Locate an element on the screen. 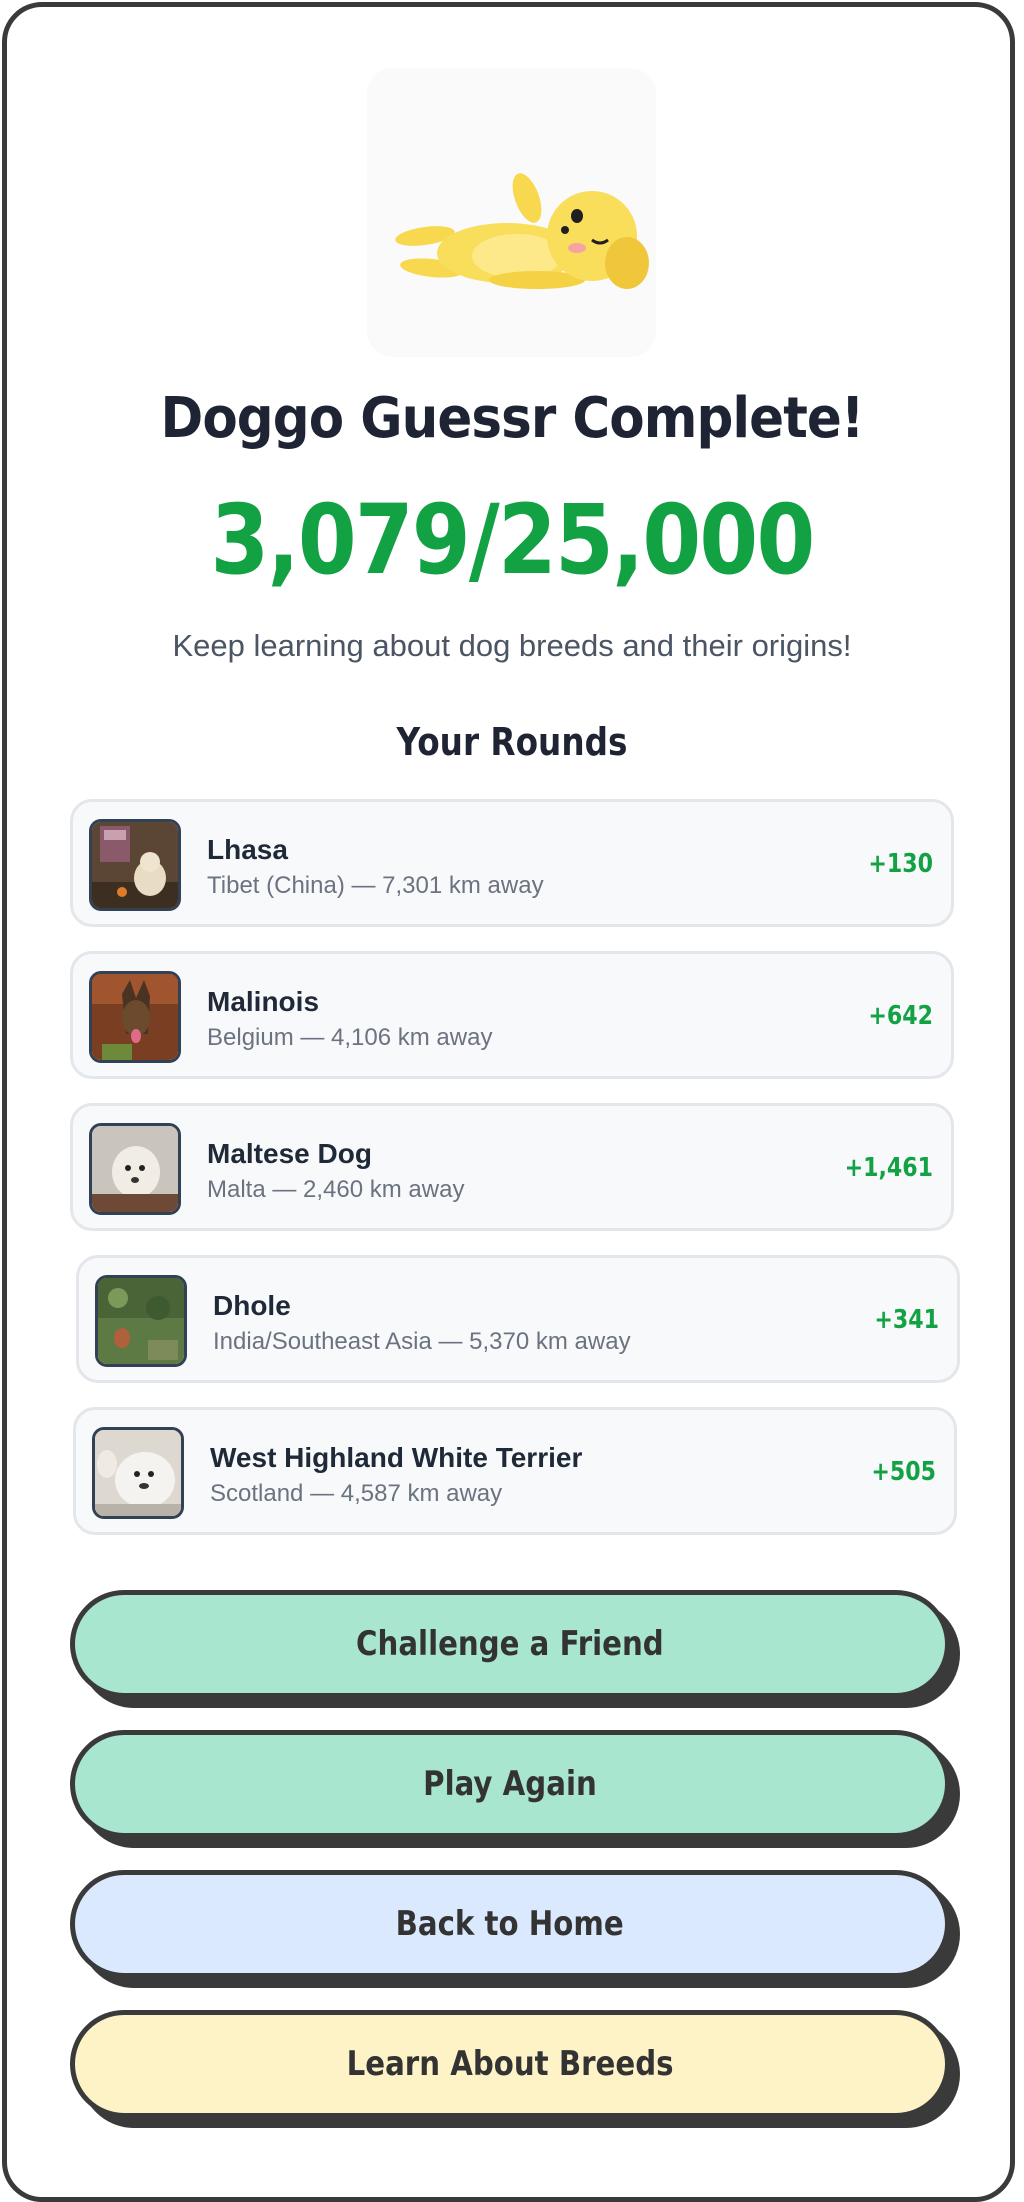  play-again-button: Play Again is located at coordinates (510, 1784).